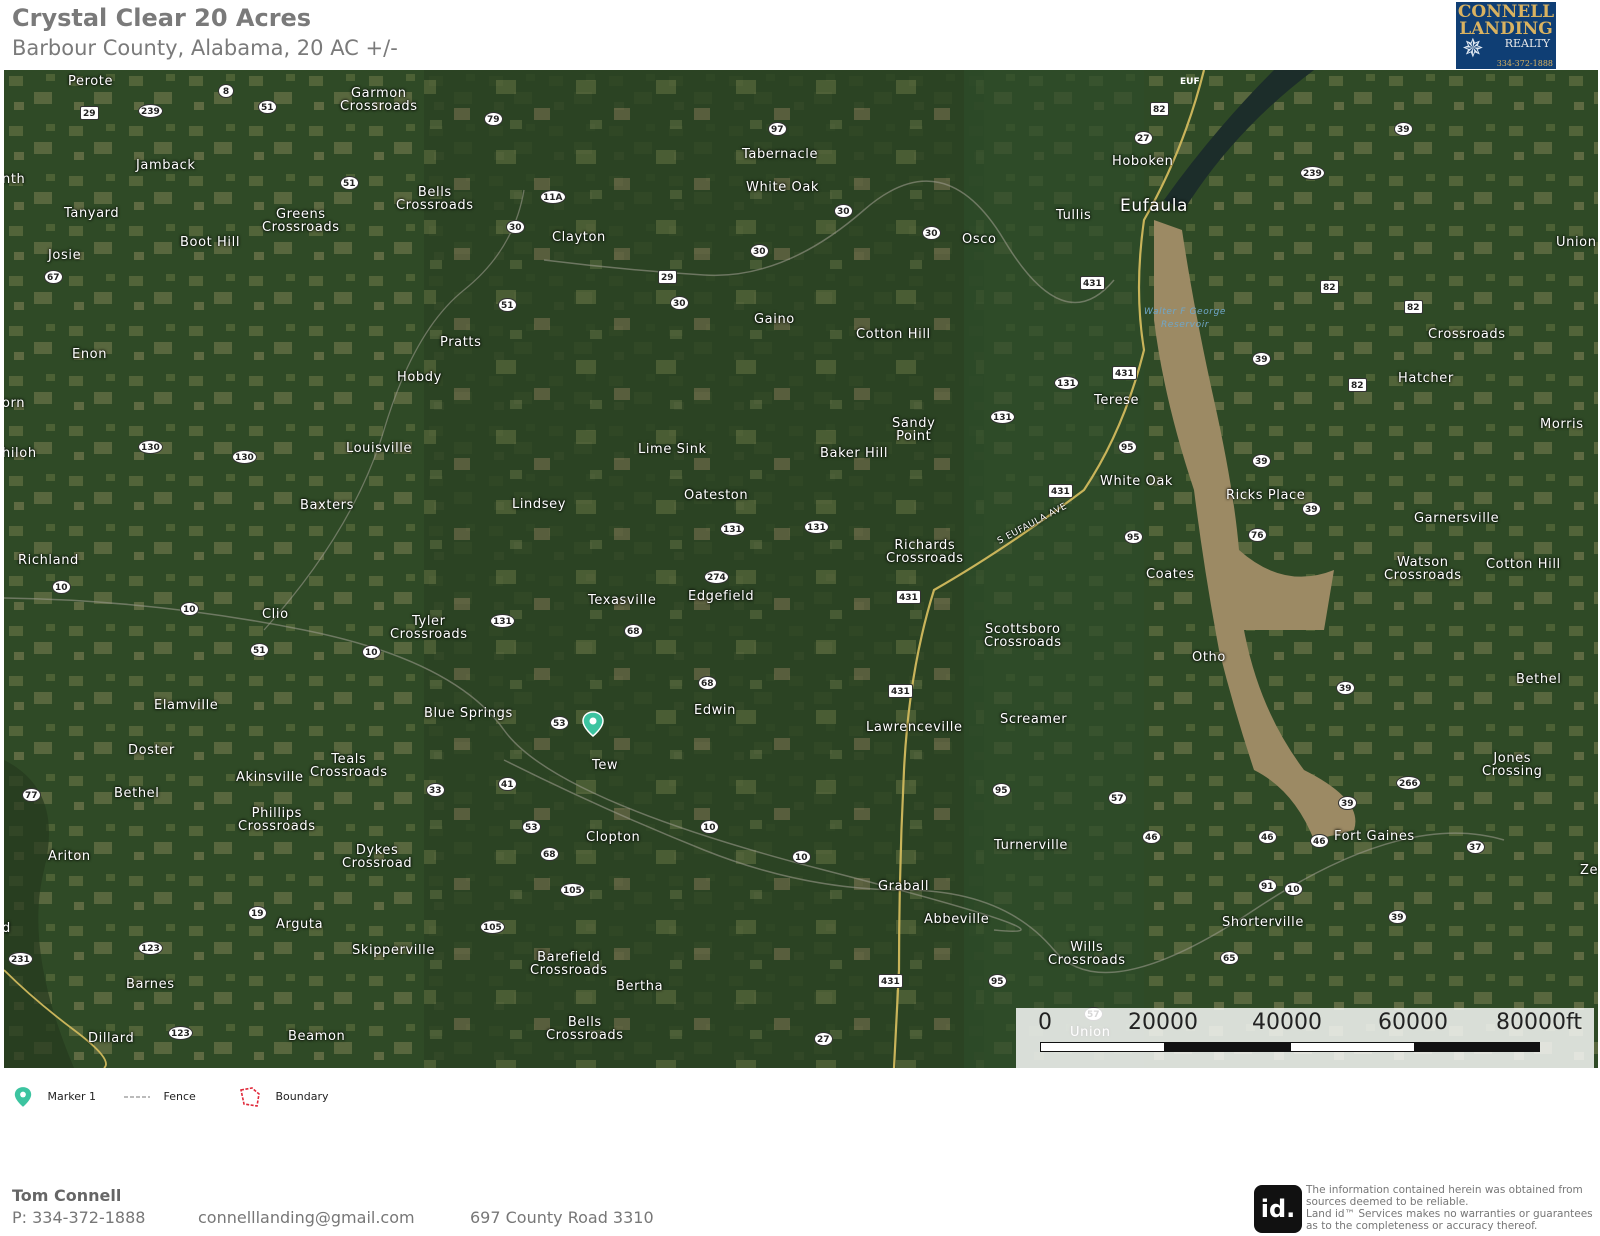 The image size is (1600, 1236). What do you see at coordinates (301, 221) in the screenshot?
I see `place-label-greens: Greens Crossroads` at bounding box center [301, 221].